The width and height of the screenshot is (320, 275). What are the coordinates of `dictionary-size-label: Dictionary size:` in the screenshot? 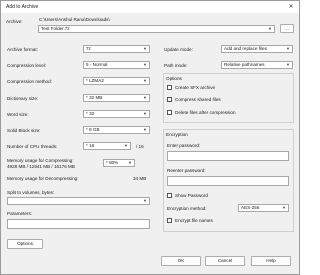 It's located at (23, 98).